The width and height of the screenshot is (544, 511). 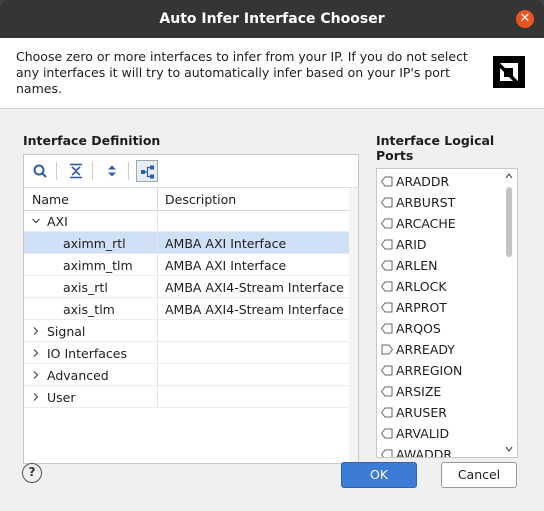 I want to click on tree-row-aximm-tlm: aximm_tlm AMBA AXI Interface, so click(x=186, y=265).